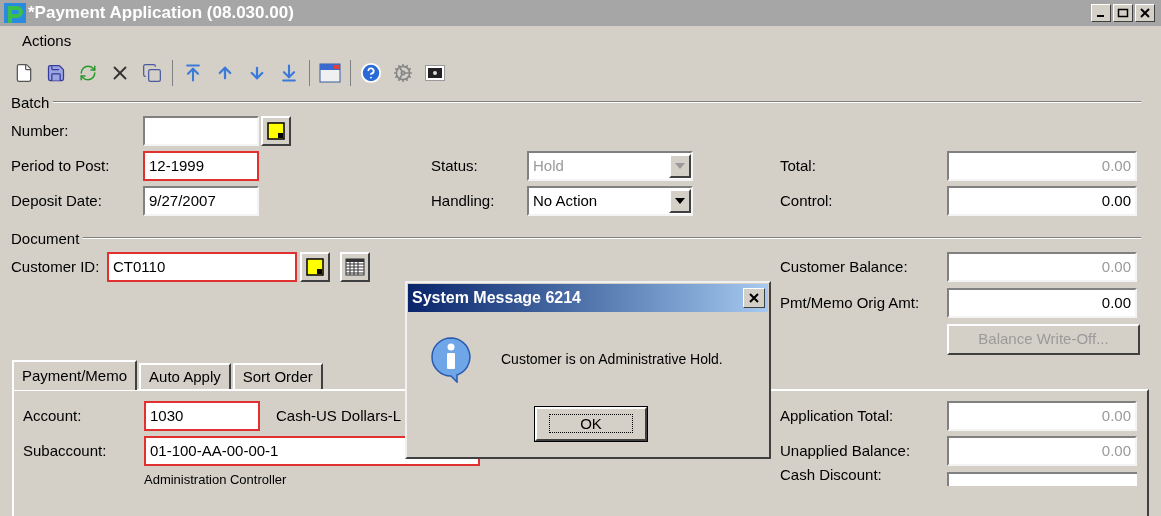 The height and width of the screenshot is (516, 1161). I want to click on field-label: Unapplied Balance:, so click(846, 450).